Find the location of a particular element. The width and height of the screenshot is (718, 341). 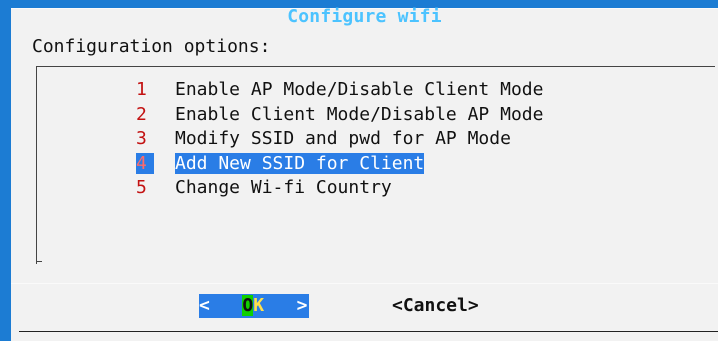

menu-item-number: 3 is located at coordinates (141, 138).